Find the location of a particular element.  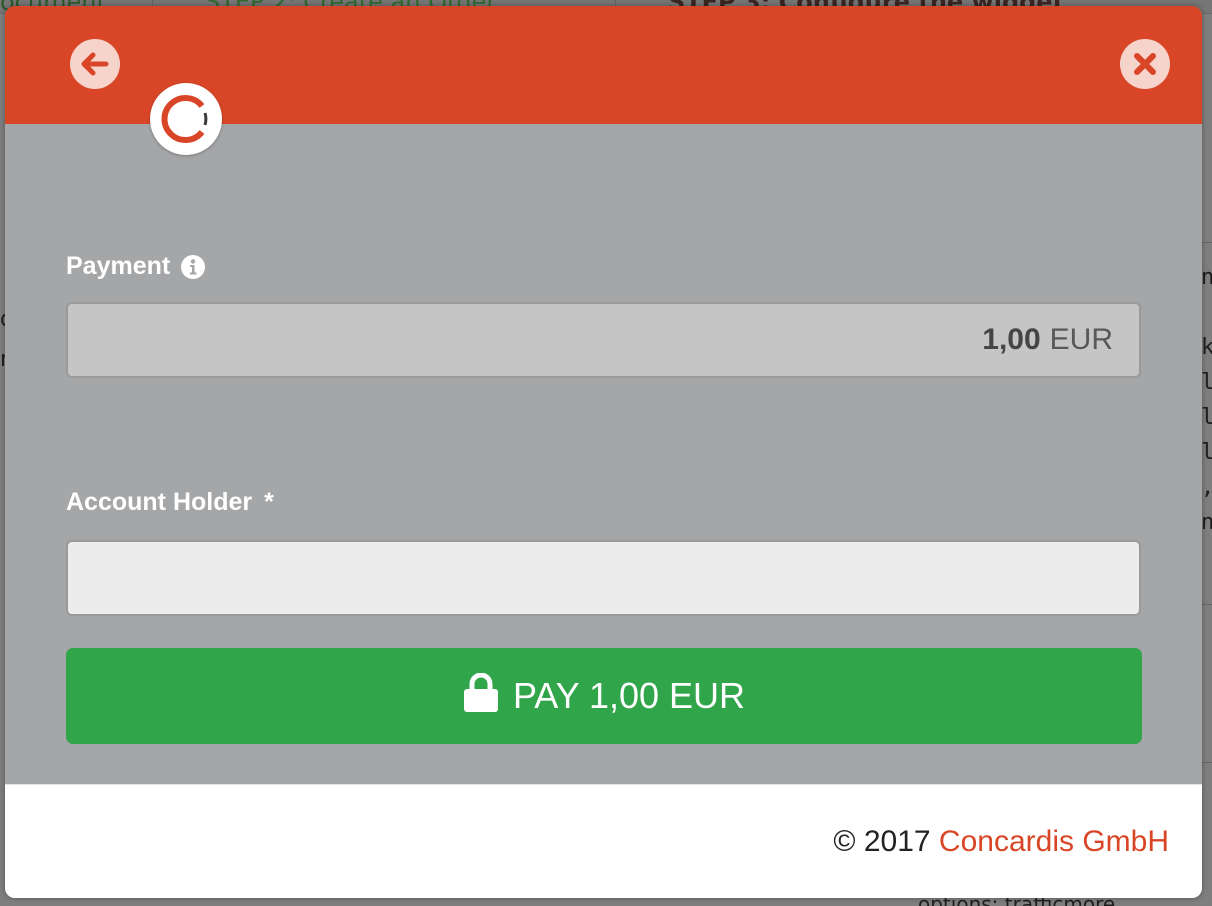

info-icon is located at coordinates (193, 267).